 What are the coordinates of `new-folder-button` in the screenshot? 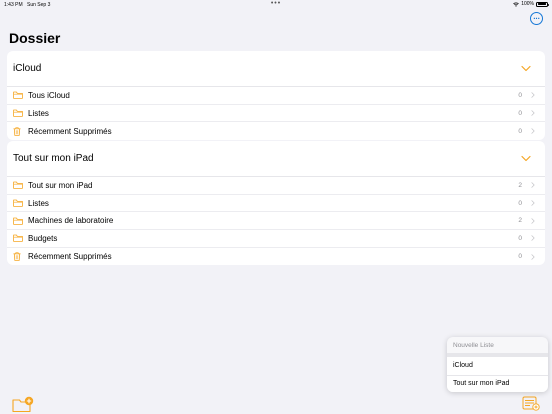 It's located at (23, 404).